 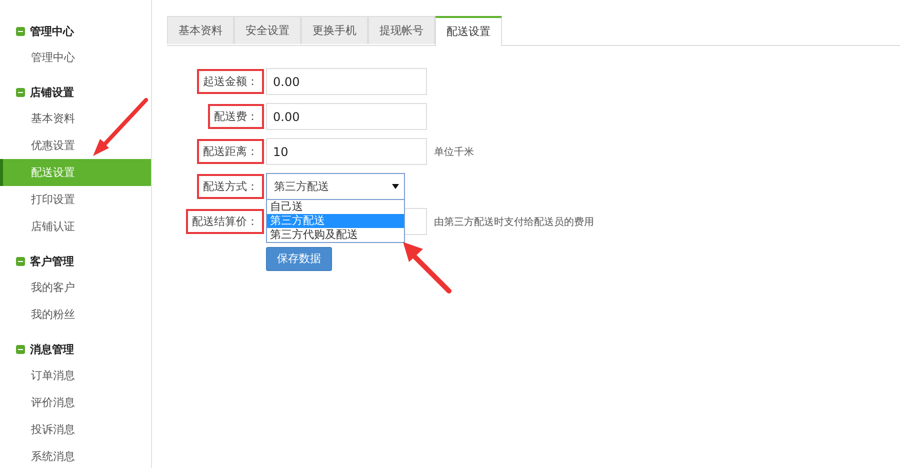 I want to click on sidebar-item: 订单消息, so click(x=75, y=375).